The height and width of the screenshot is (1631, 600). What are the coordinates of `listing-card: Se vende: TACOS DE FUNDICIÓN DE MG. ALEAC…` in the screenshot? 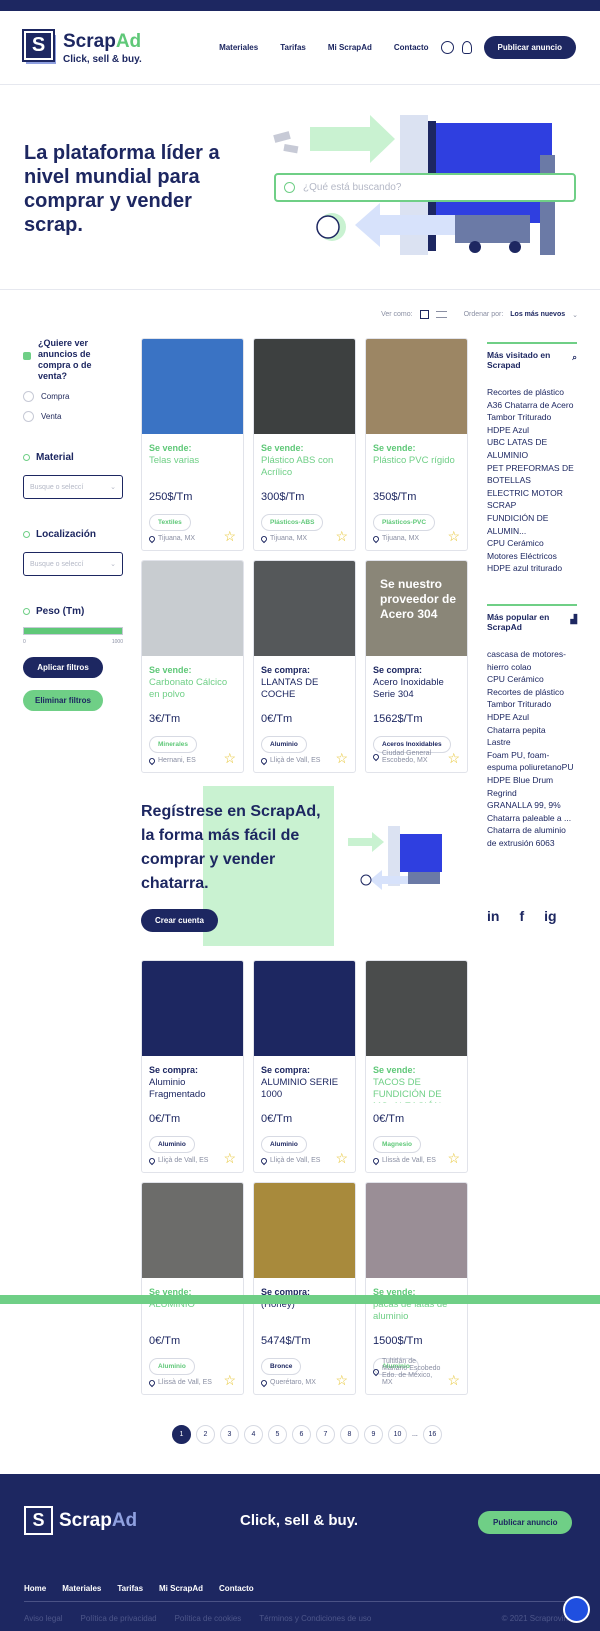 It's located at (416, 1066).